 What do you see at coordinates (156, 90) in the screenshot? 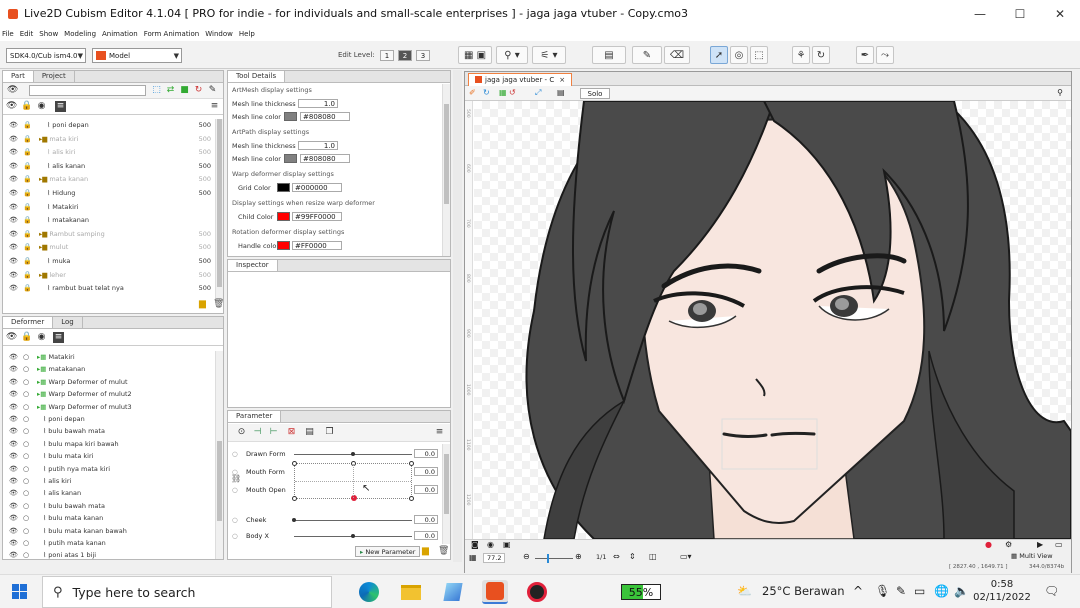
I see `expand-icon: ⬚` at bounding box center [156, 90].